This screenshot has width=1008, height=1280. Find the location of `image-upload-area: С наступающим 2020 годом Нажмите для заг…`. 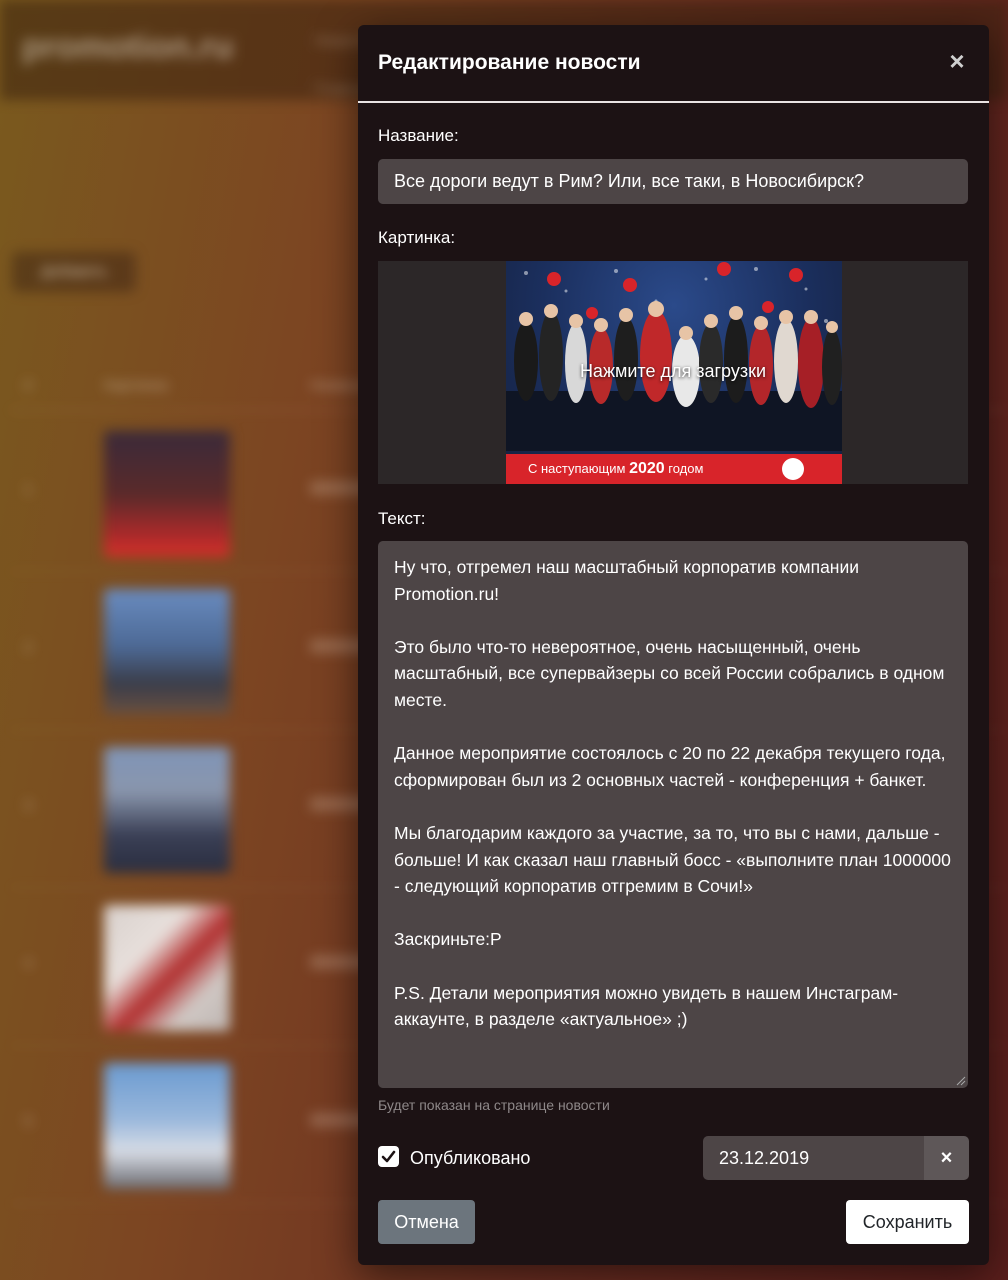

image-upload-area: С наступающим 2020 годом Нажмите для заг… is located at coordinates (673, 372).